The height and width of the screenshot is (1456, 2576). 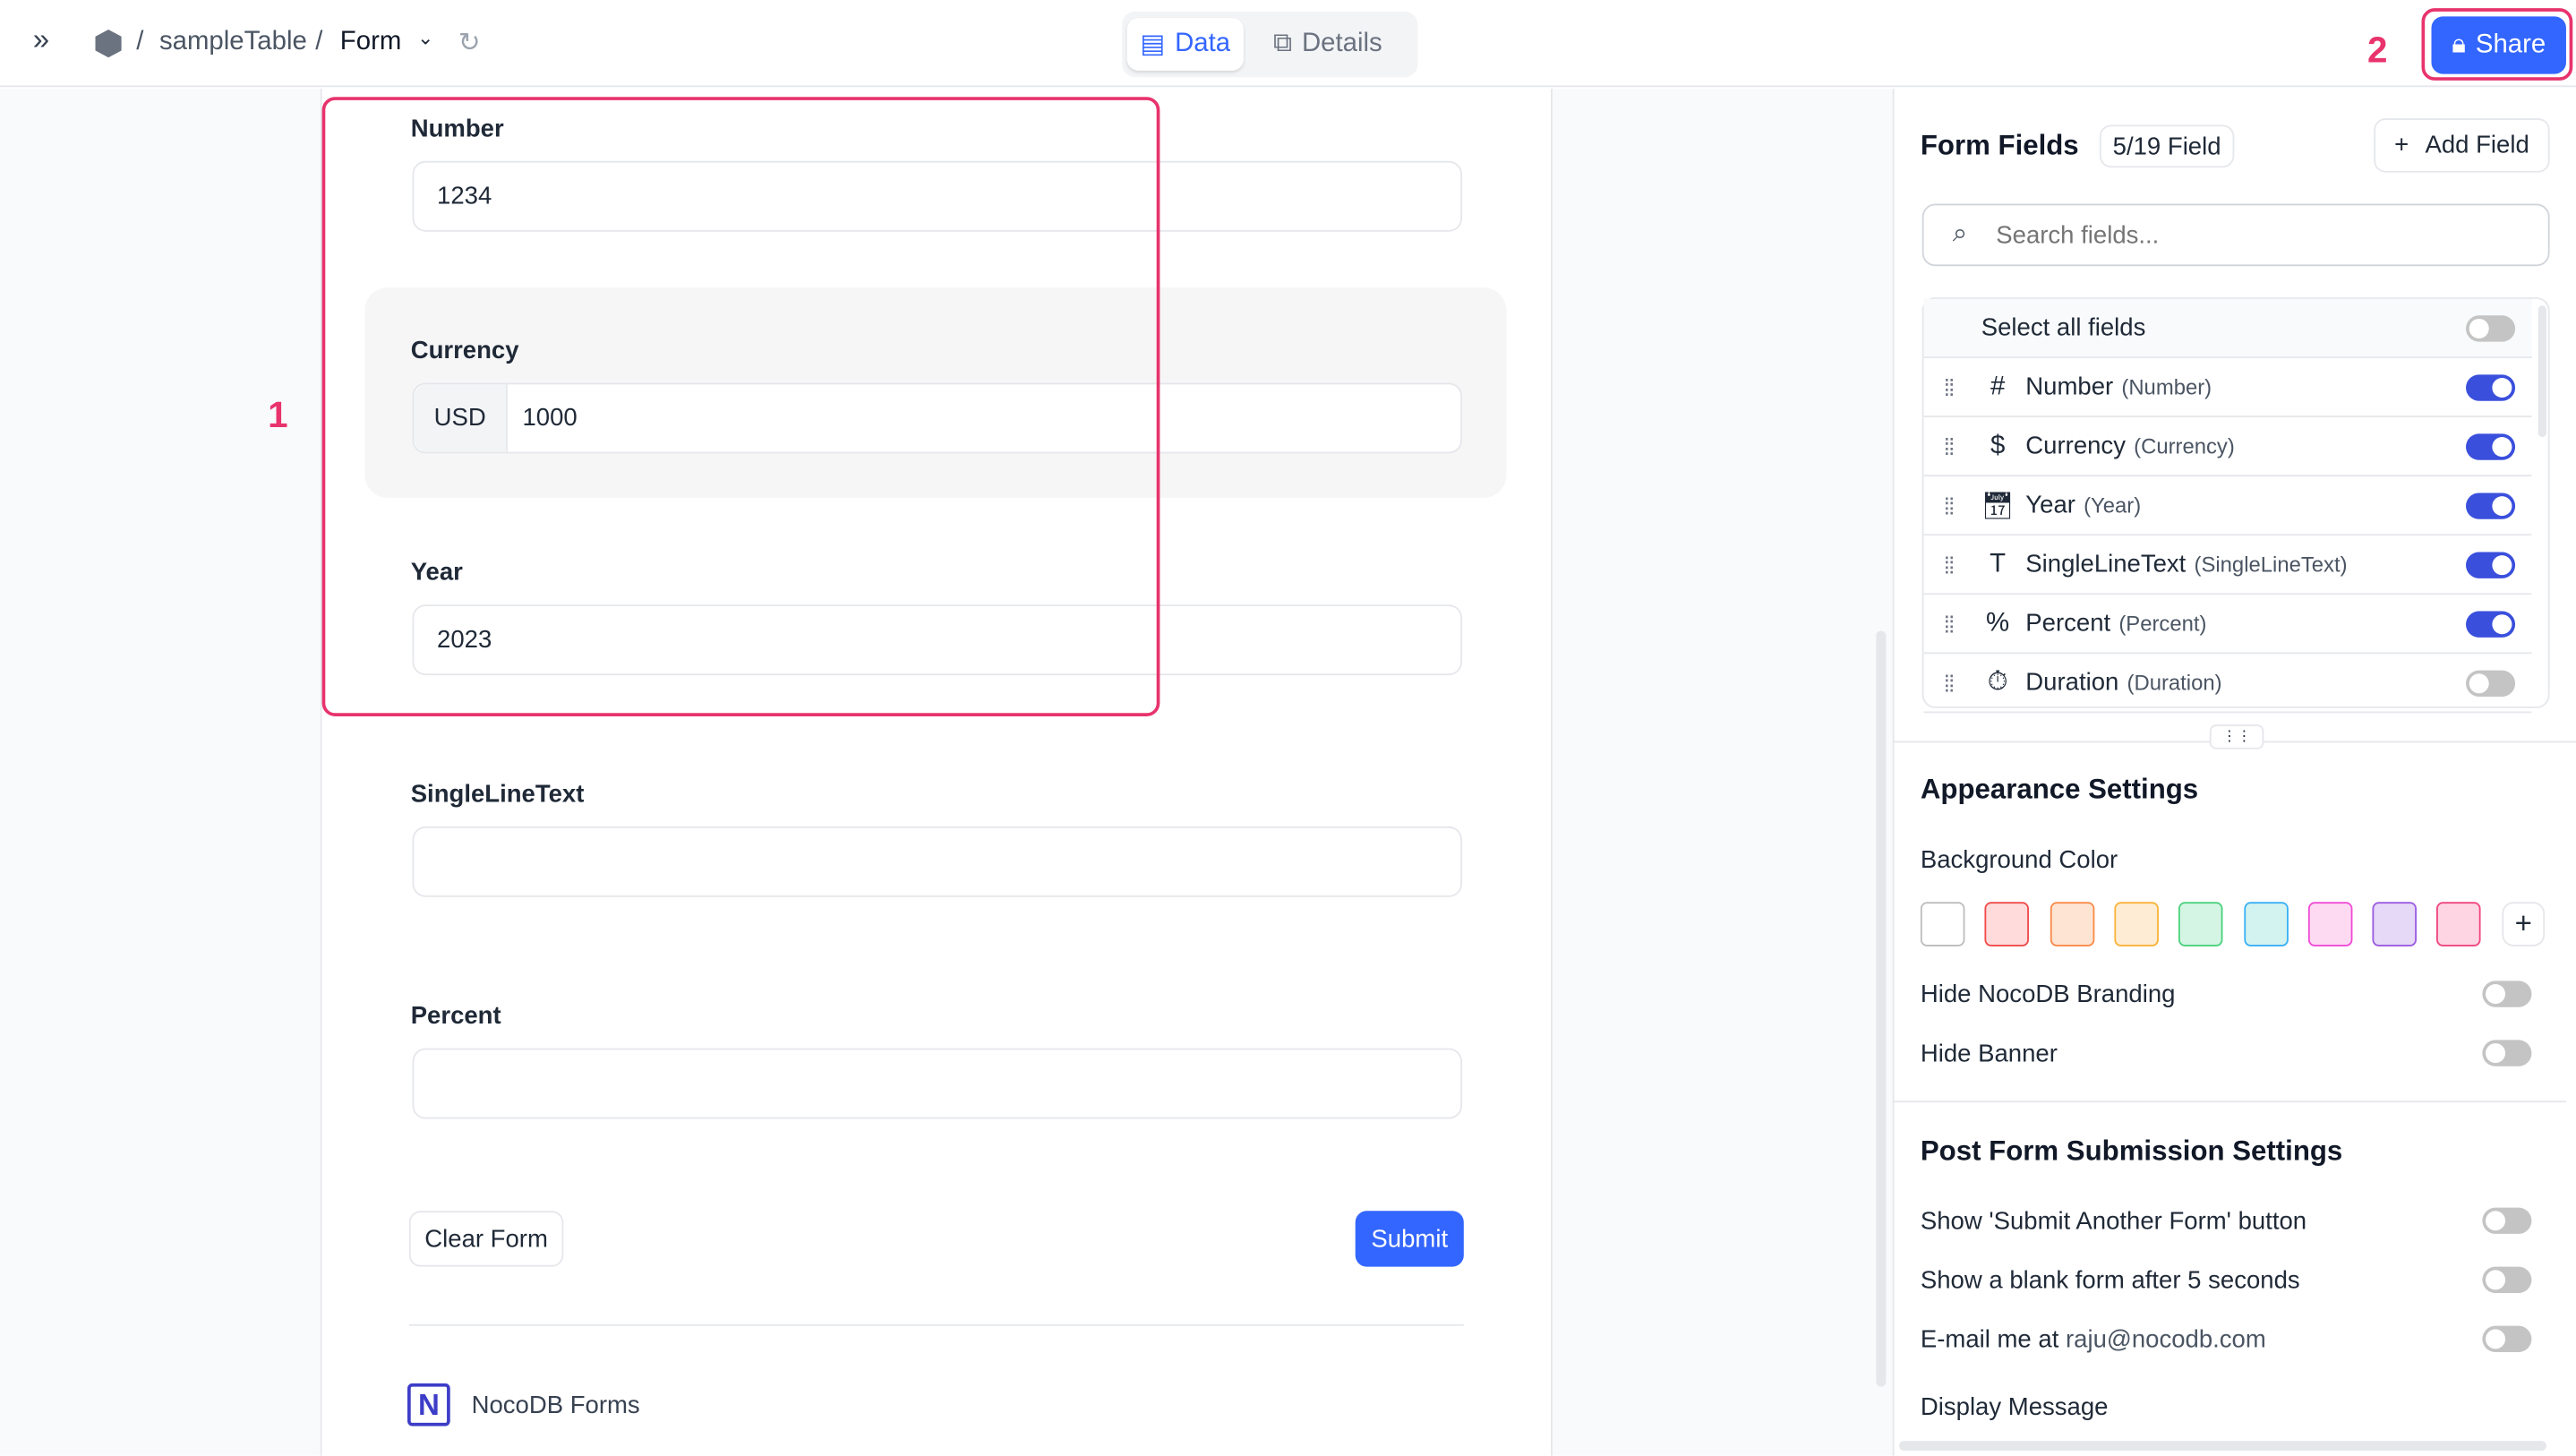 I want to click on field-type: (Duration), so click(x=2174, y=683).